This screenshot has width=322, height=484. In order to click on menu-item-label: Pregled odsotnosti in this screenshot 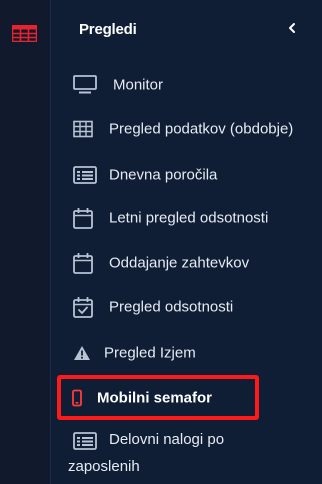, I will do `click(171, 307)`.